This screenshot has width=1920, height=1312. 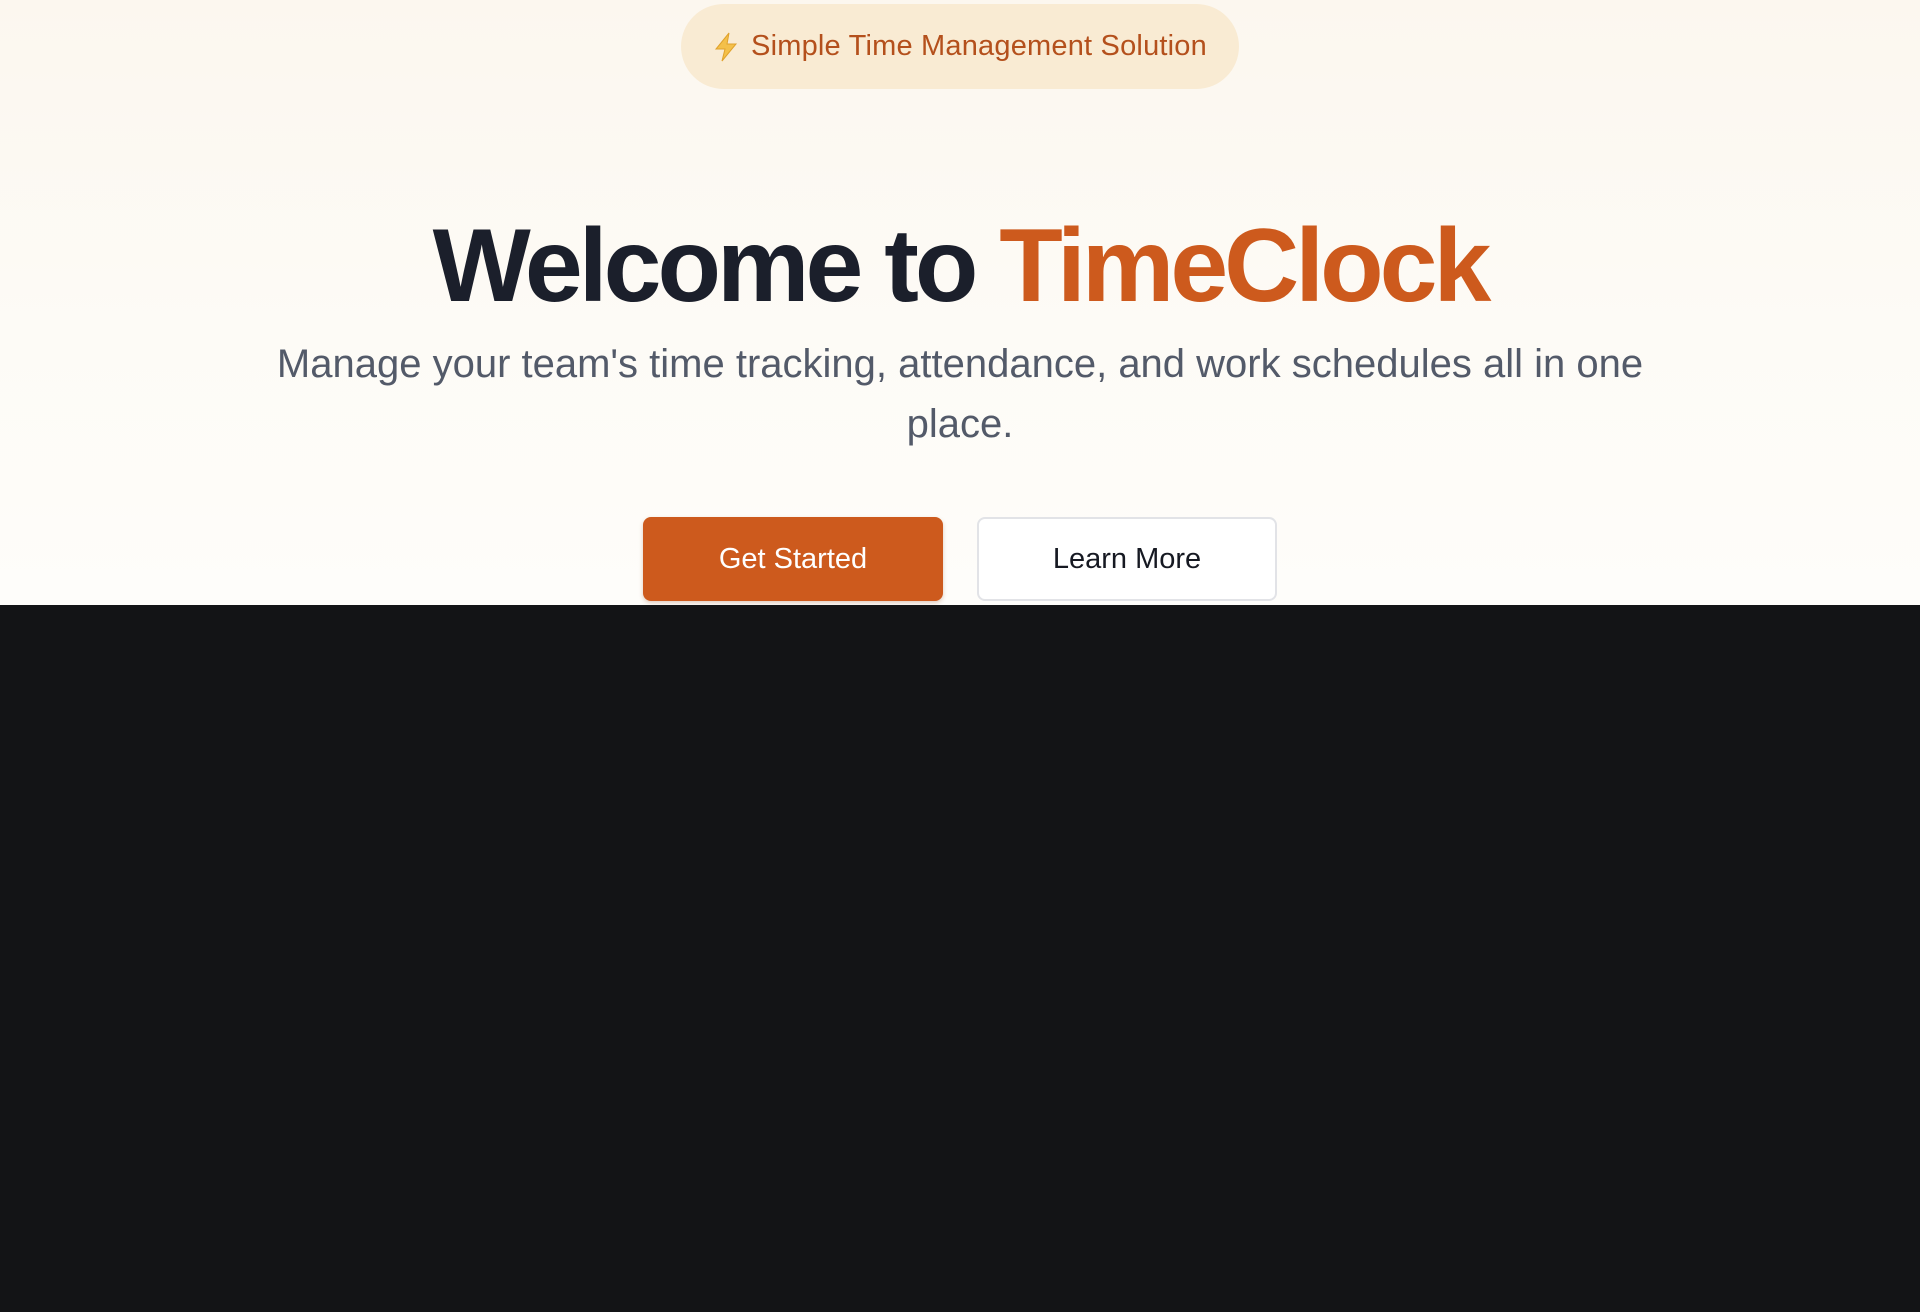 What do you see at coordinates (1245, 265) in the screenshot?
I see `page-title-brand: TimeClock` at bounding box center [1245, 265].